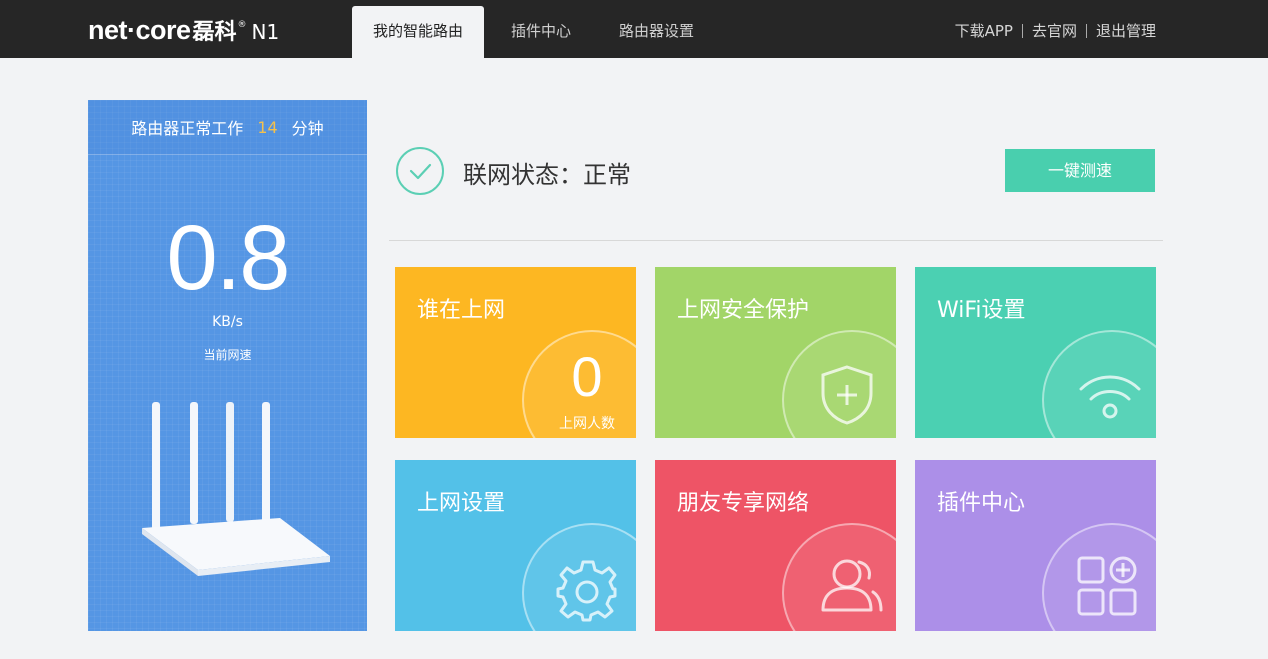 The image size is (1268, 659). What do you see at coordinates (981, 503) in the screenshot?
I see `tile-title: 插件中心` at bounding box center [981, 503].